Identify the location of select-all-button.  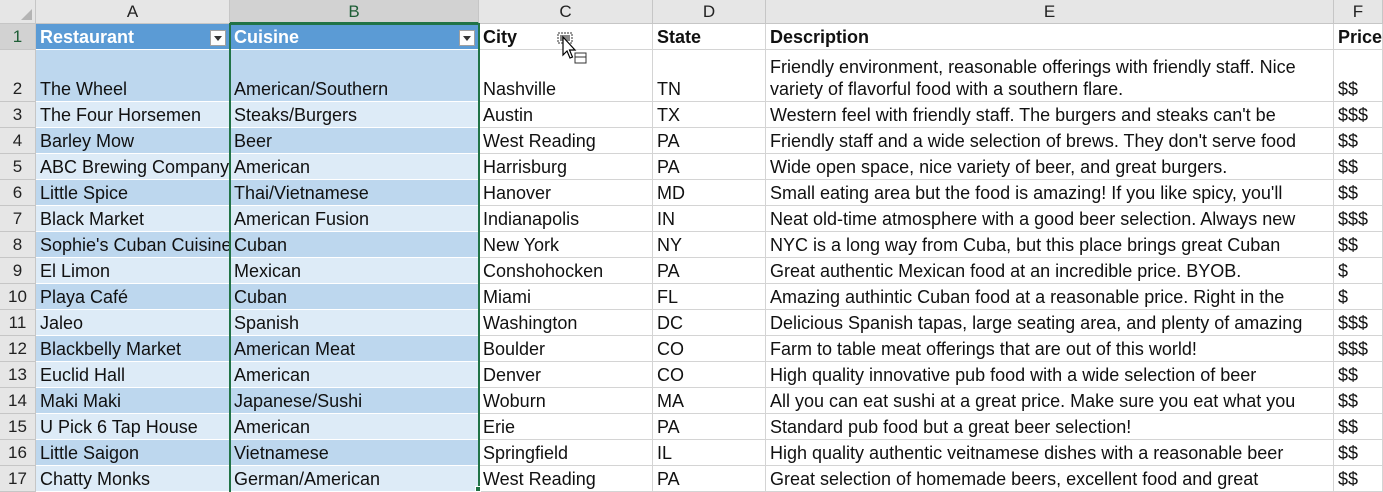
(18, 12).